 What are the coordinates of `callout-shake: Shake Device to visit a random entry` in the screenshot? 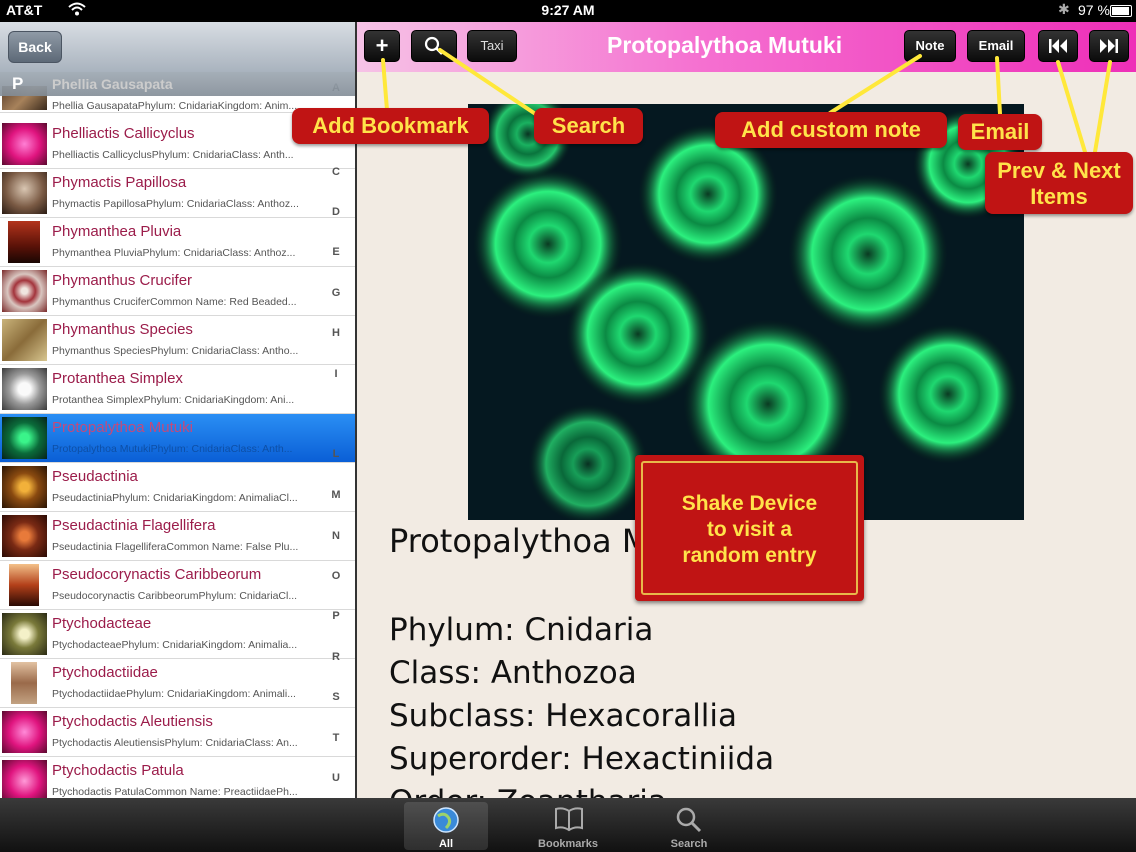 It's located at (749, 528).